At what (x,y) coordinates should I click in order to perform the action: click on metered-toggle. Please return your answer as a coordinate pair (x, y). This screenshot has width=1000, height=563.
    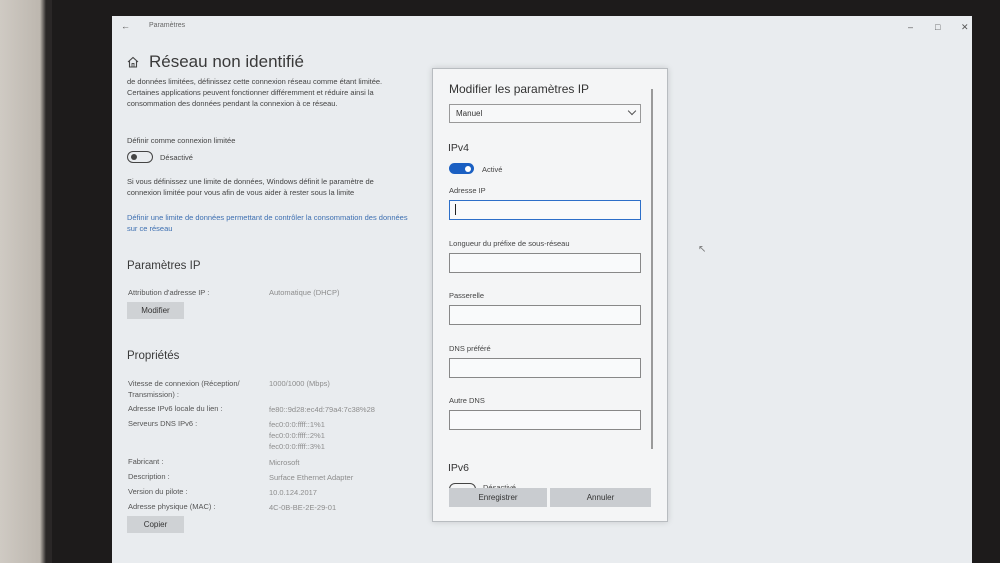
    Looking at the image, I should click on (140, 157).